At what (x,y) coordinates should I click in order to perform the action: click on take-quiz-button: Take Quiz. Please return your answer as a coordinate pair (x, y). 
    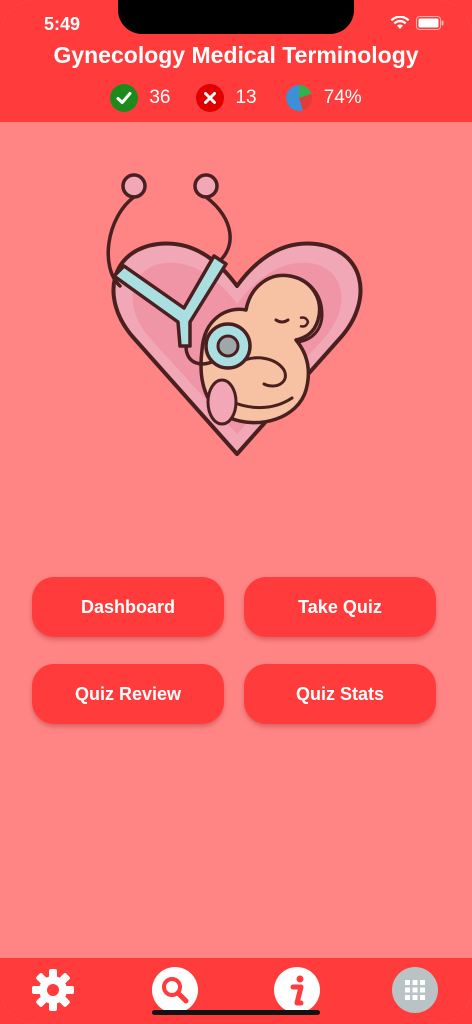
    Looking at the image, I should click on (340, 607).